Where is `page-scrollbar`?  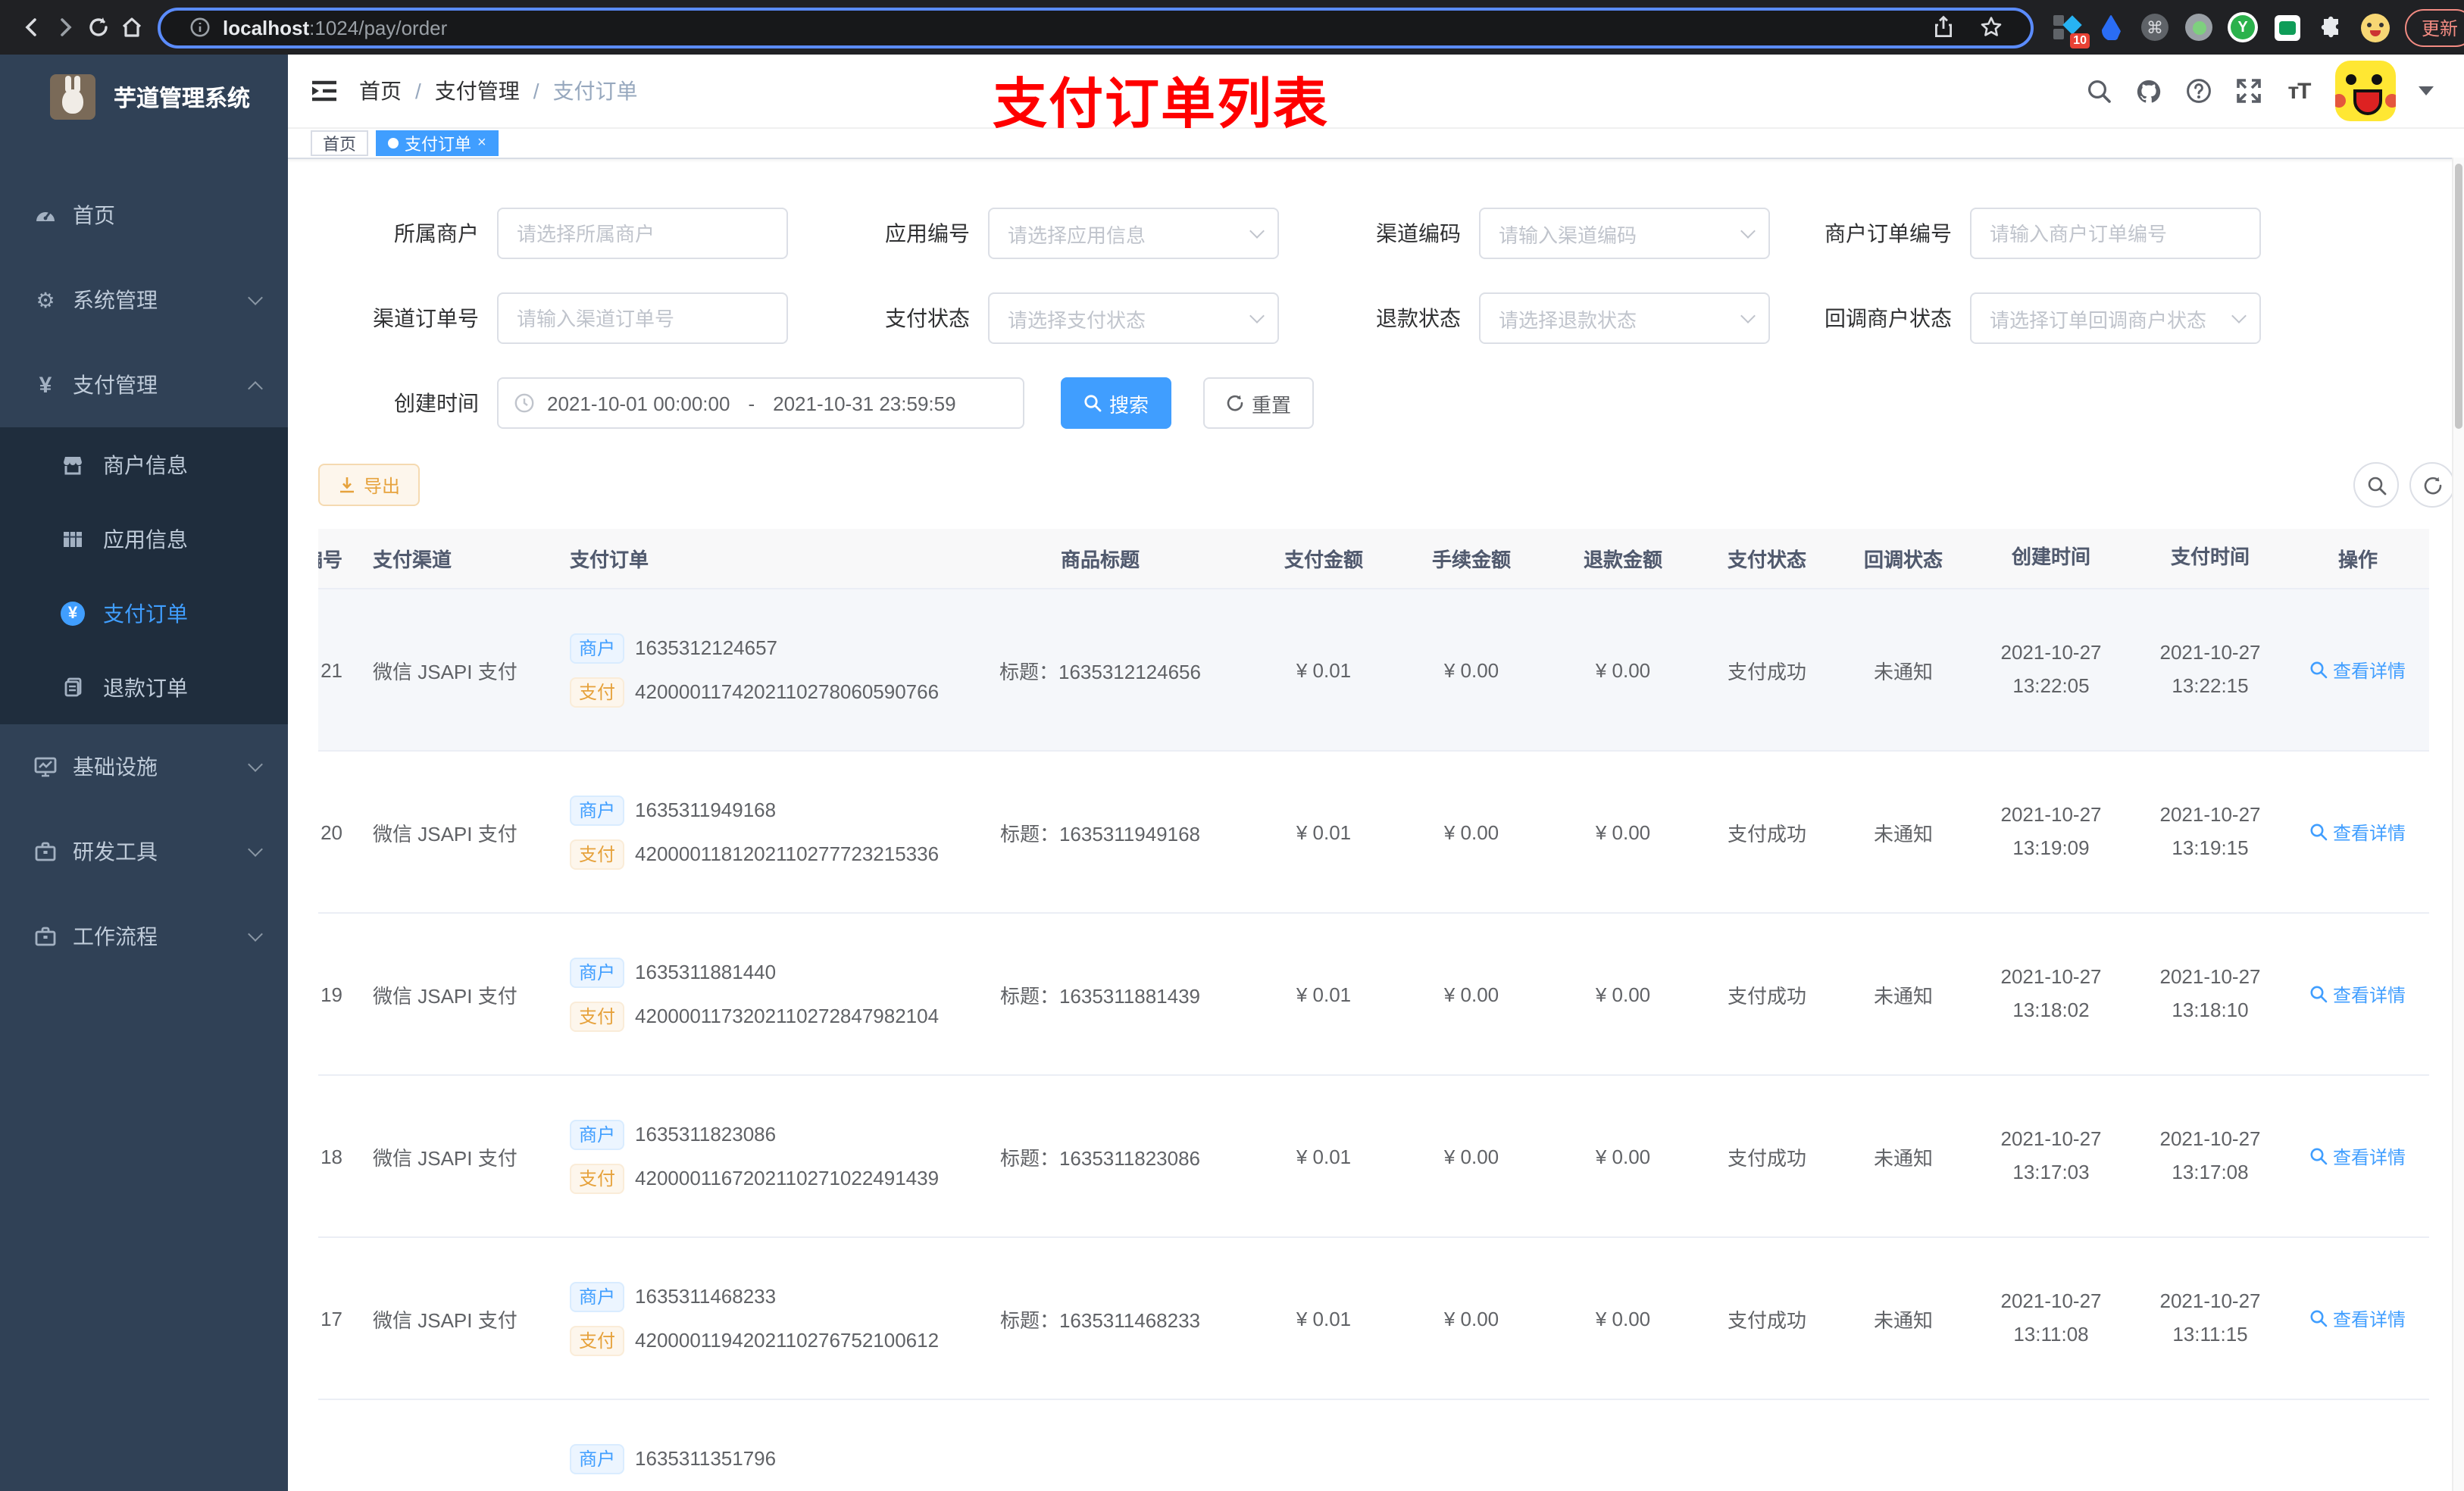 page-scrollbar is located at coordinates (2458, 824).